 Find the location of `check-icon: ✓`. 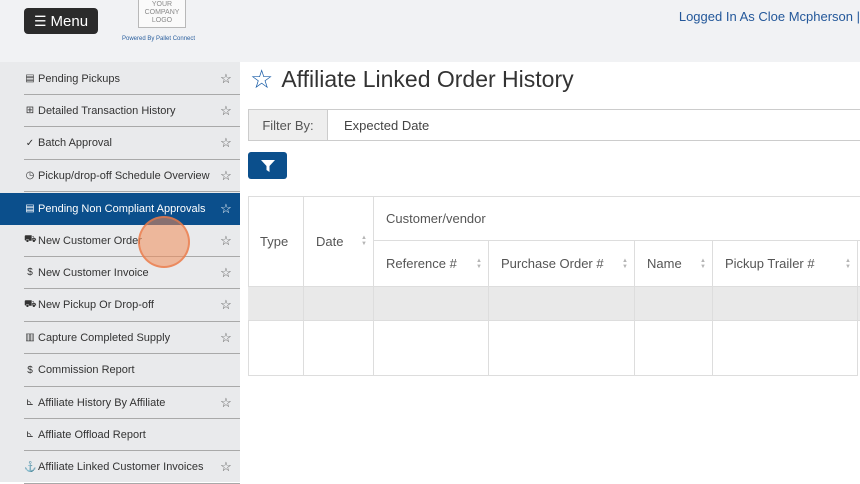

check-icon: ✓ is located at coordinates (30, 143).